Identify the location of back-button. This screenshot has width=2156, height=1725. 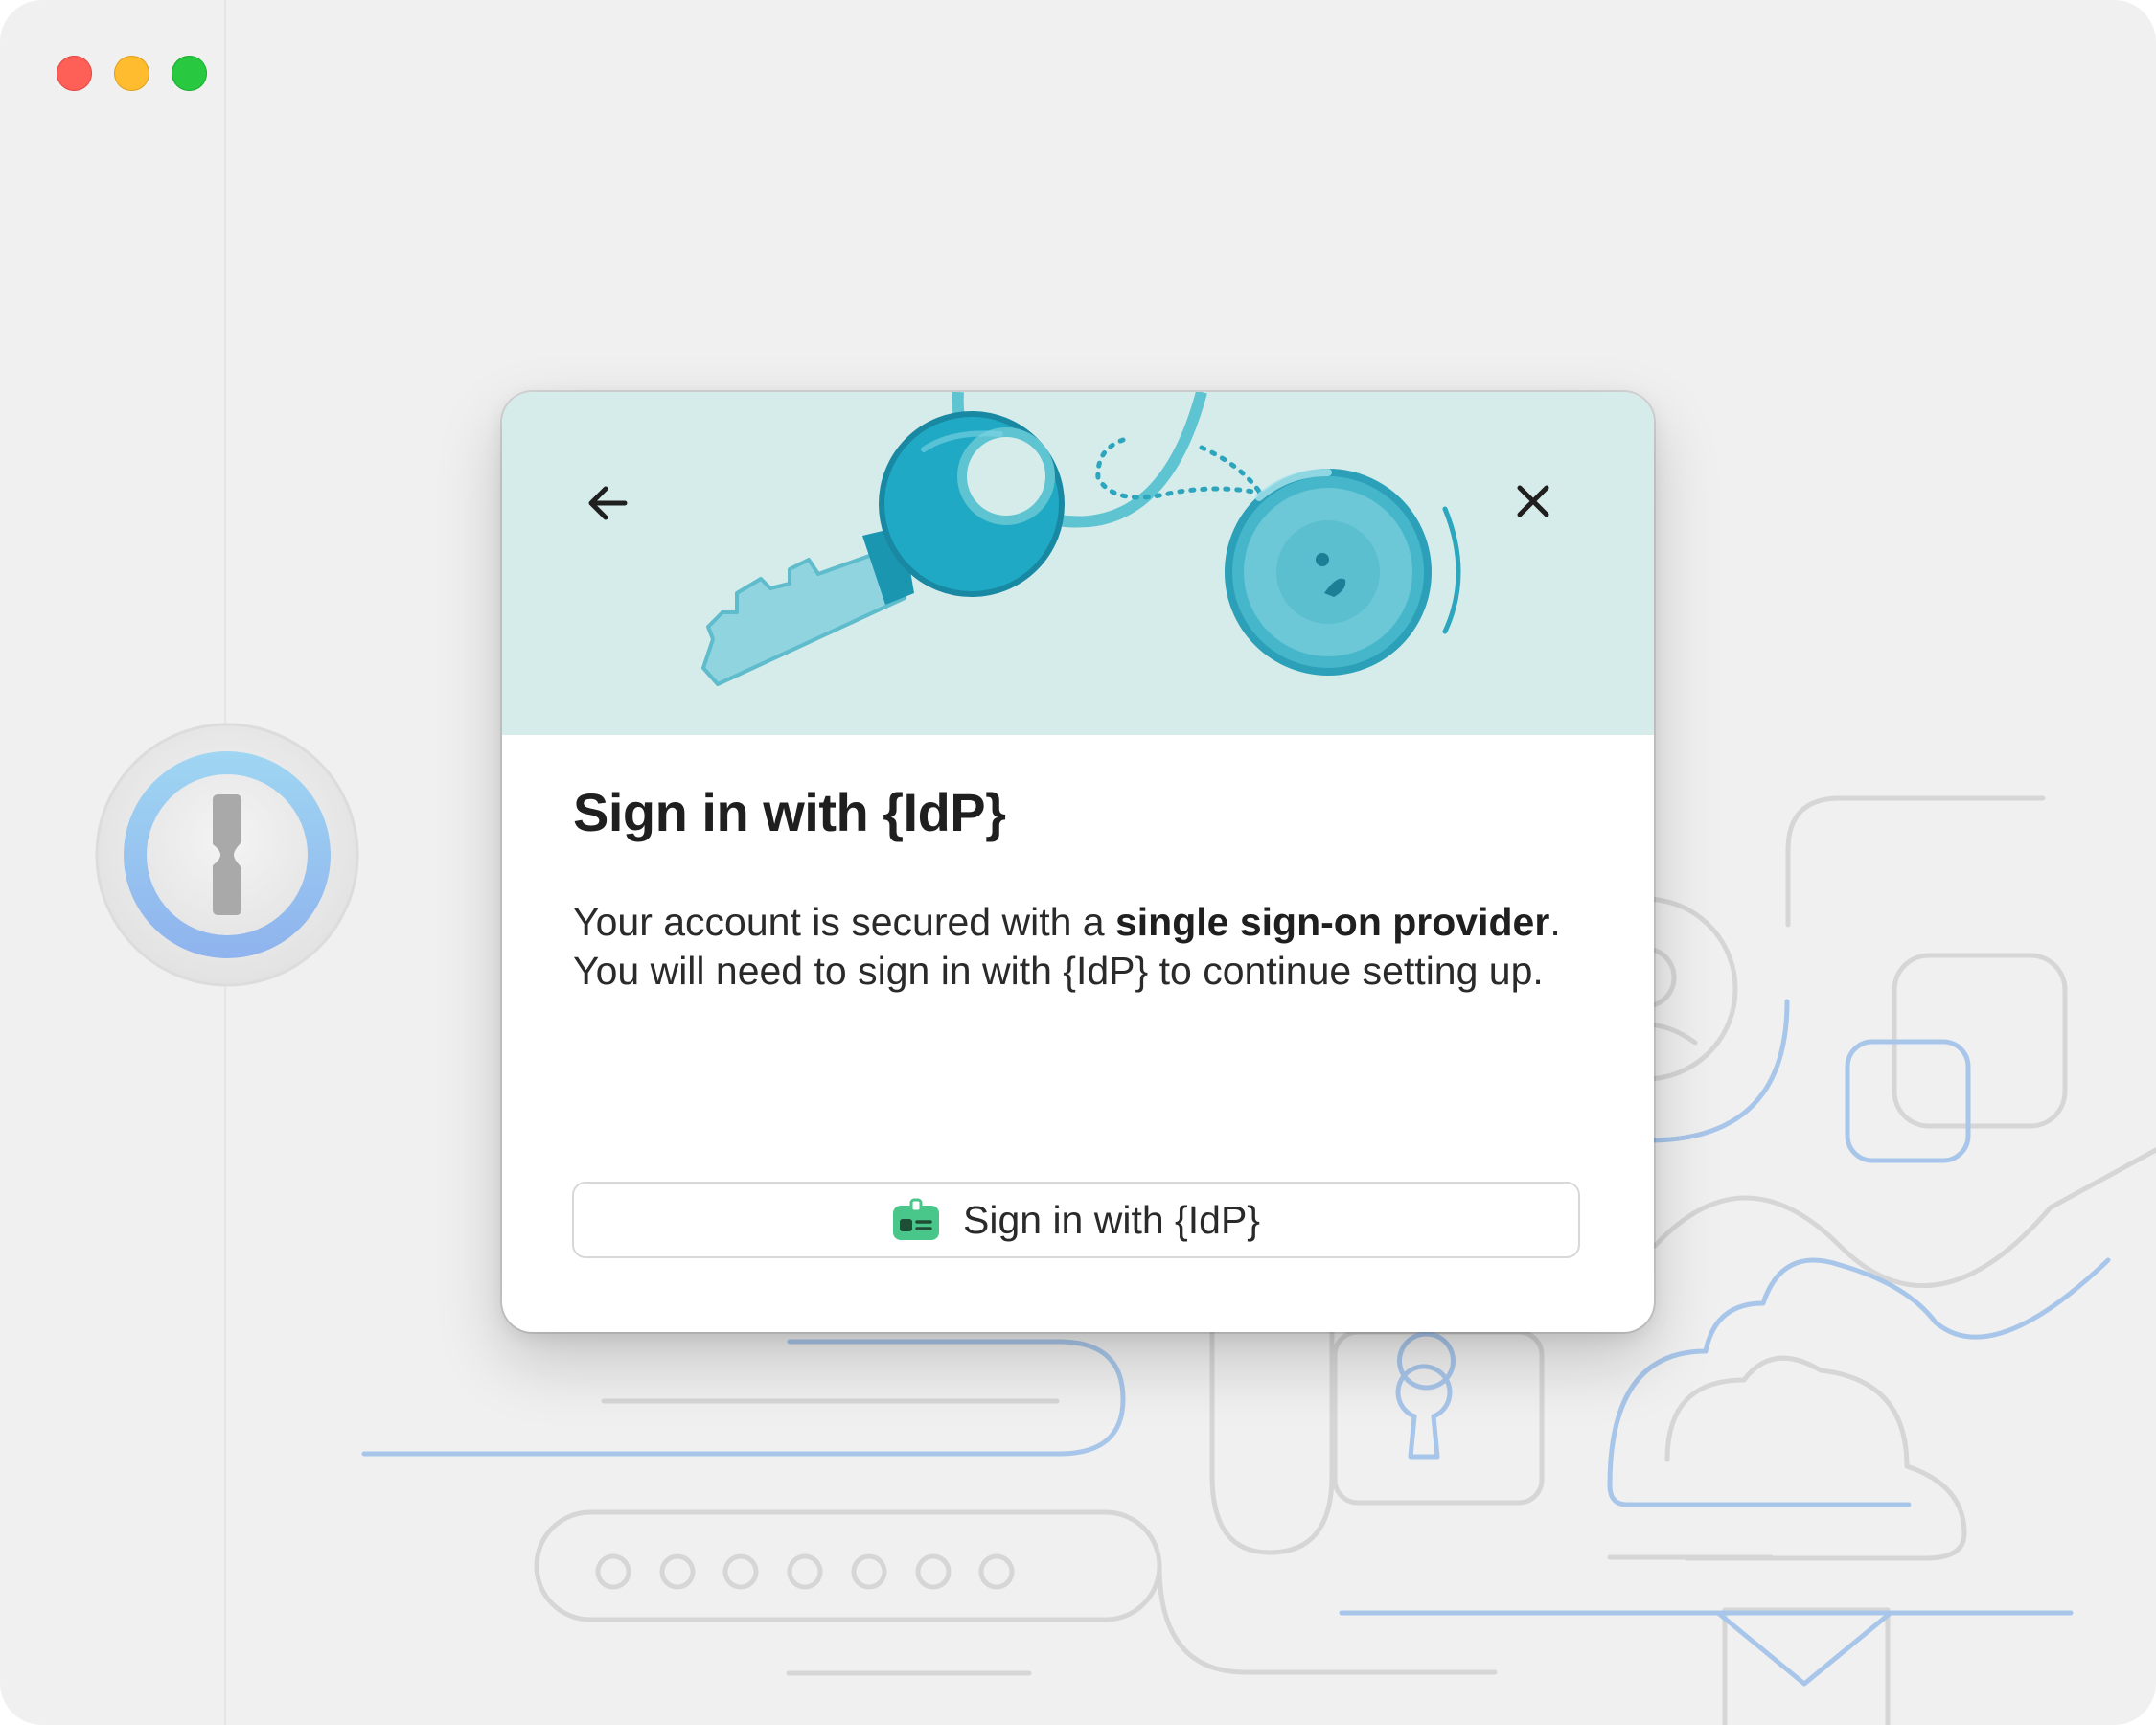
(615, 512).